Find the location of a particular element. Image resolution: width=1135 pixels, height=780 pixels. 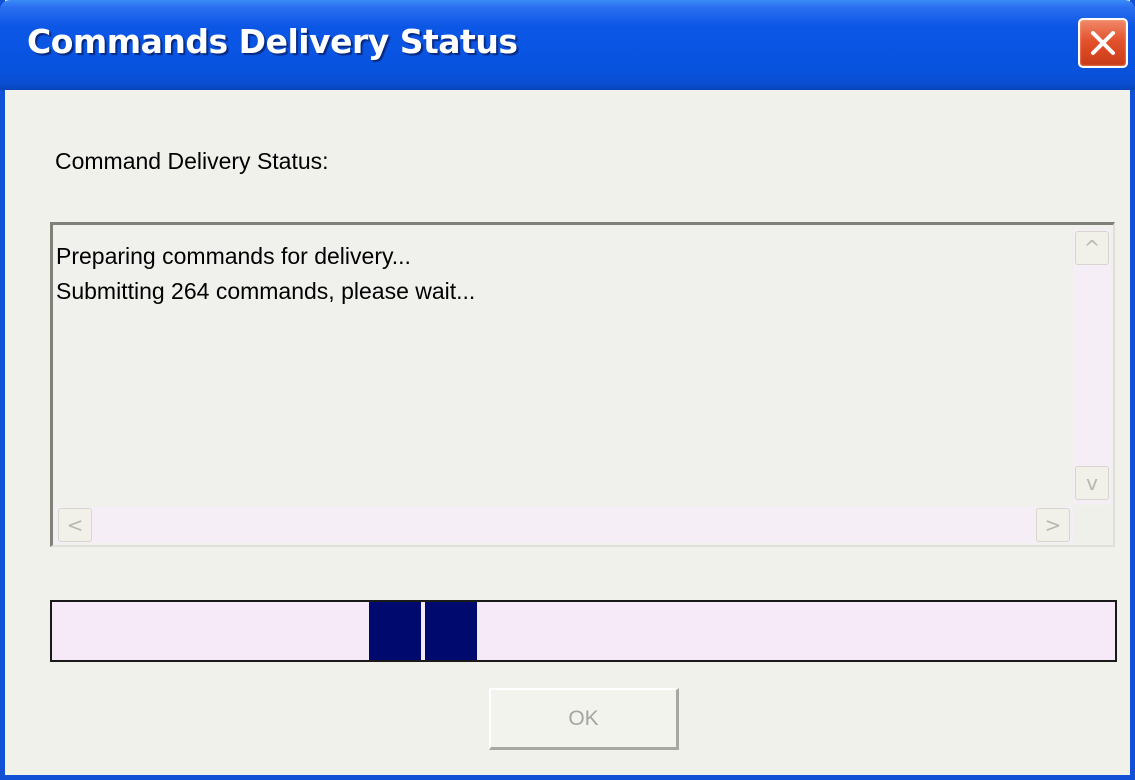

scroll-right-button: > is located at coordinates (1053, 525).